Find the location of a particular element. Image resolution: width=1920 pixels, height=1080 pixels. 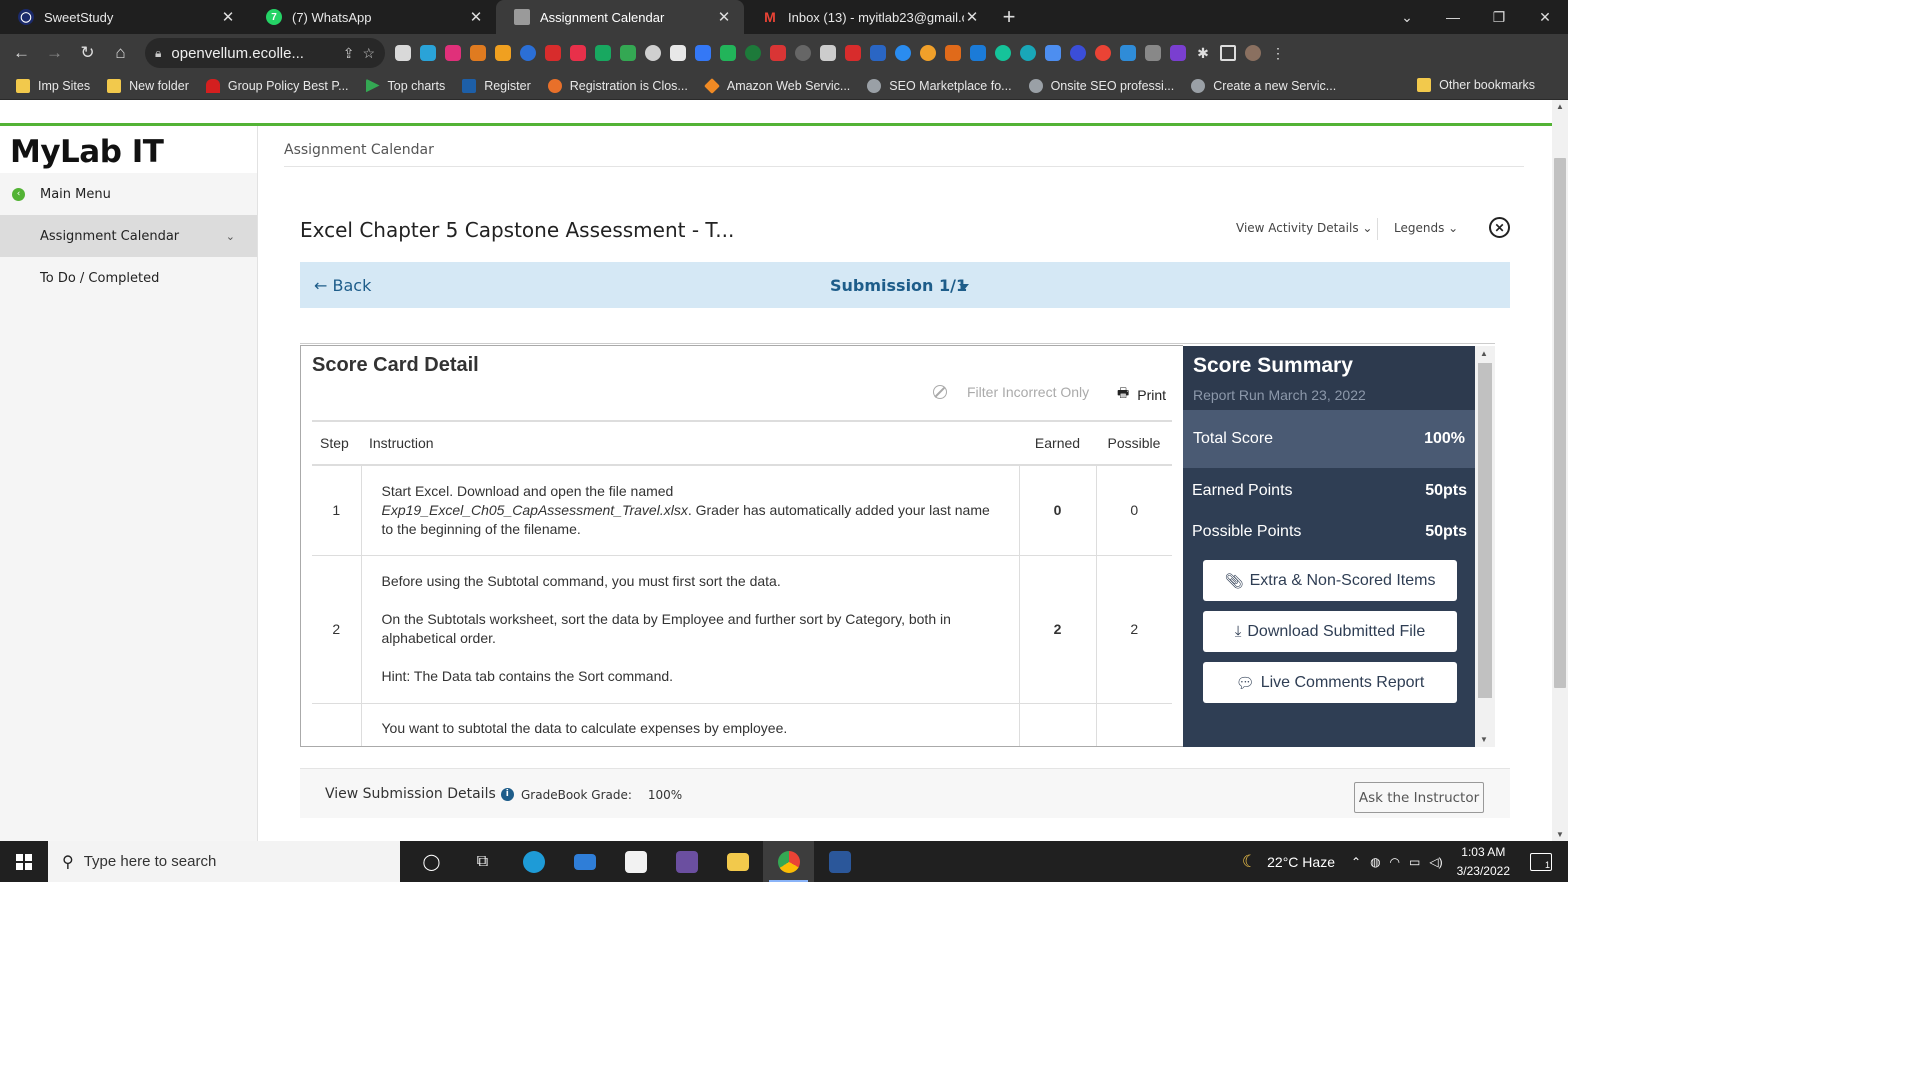

minimize-icon: — is located at coordinates (1453, 17).